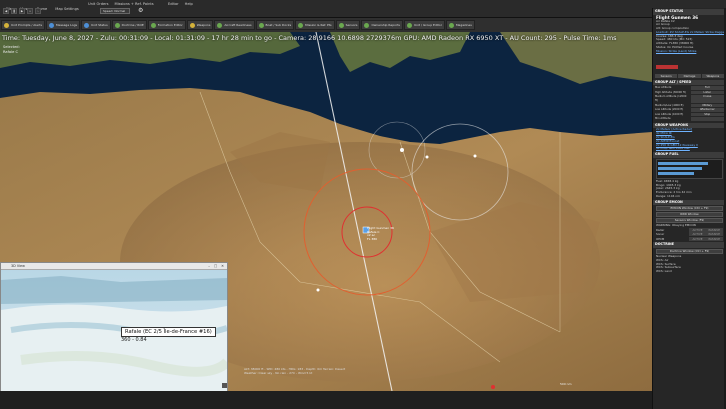 This screenshot has width=726, height=409. I want to click on tab-weapons: Weapons, so click(712, 75).